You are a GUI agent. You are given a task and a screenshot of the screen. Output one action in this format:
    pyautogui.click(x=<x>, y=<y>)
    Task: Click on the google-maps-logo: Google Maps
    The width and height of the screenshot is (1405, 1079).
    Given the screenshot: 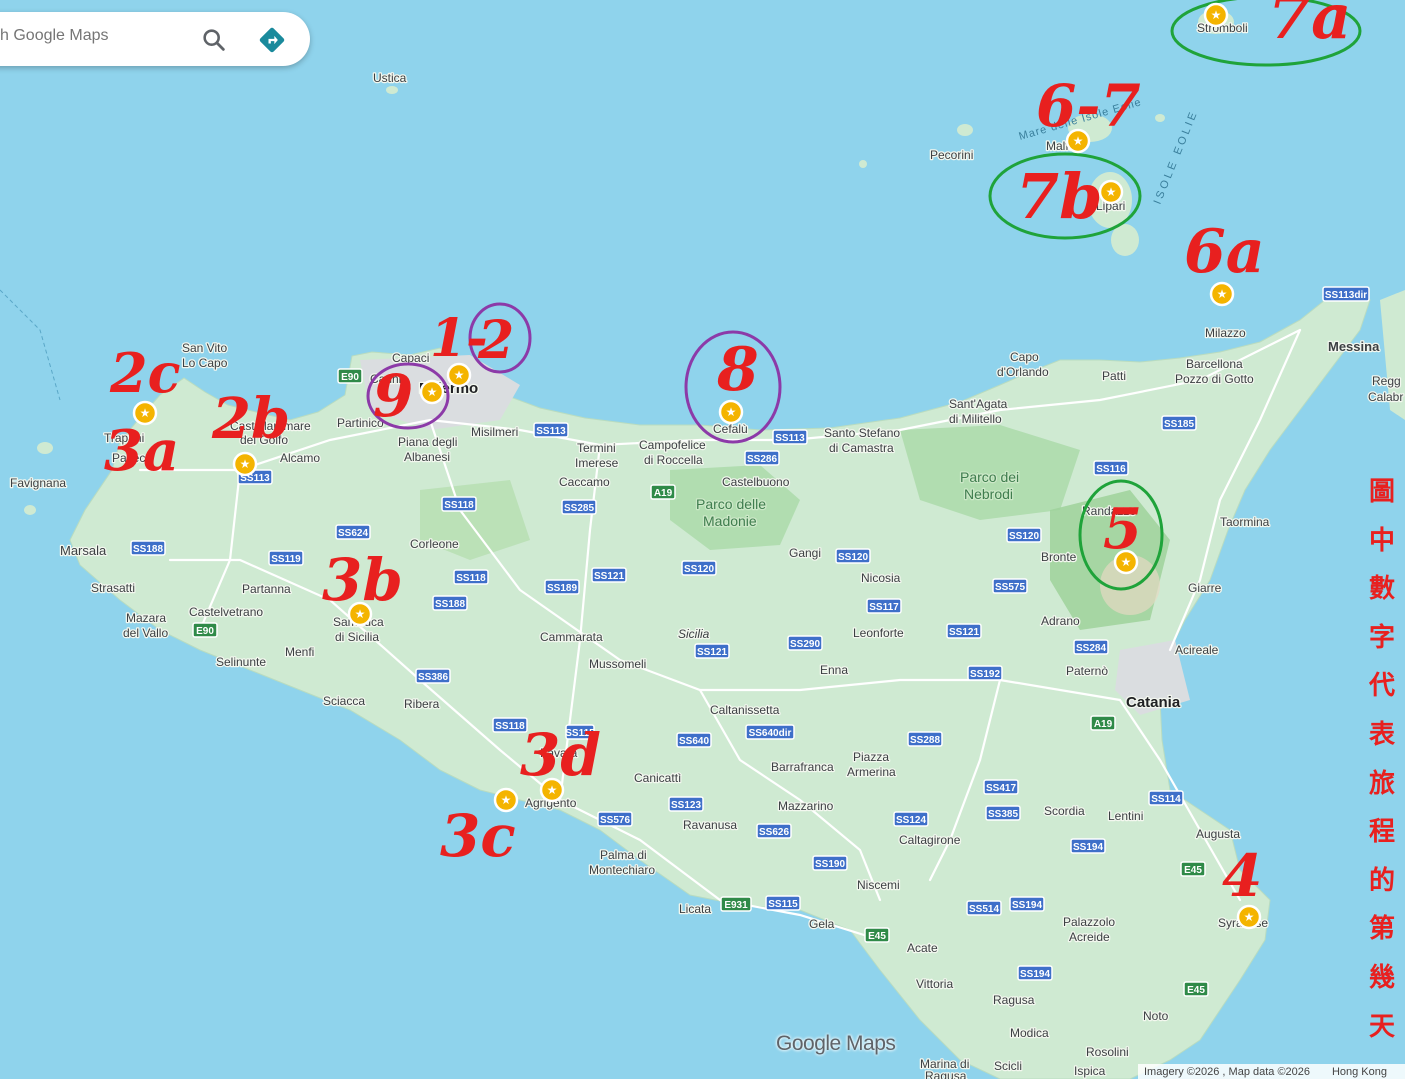 What is the action you would take?
    pyautogui.click(x=836, y=1043)
    